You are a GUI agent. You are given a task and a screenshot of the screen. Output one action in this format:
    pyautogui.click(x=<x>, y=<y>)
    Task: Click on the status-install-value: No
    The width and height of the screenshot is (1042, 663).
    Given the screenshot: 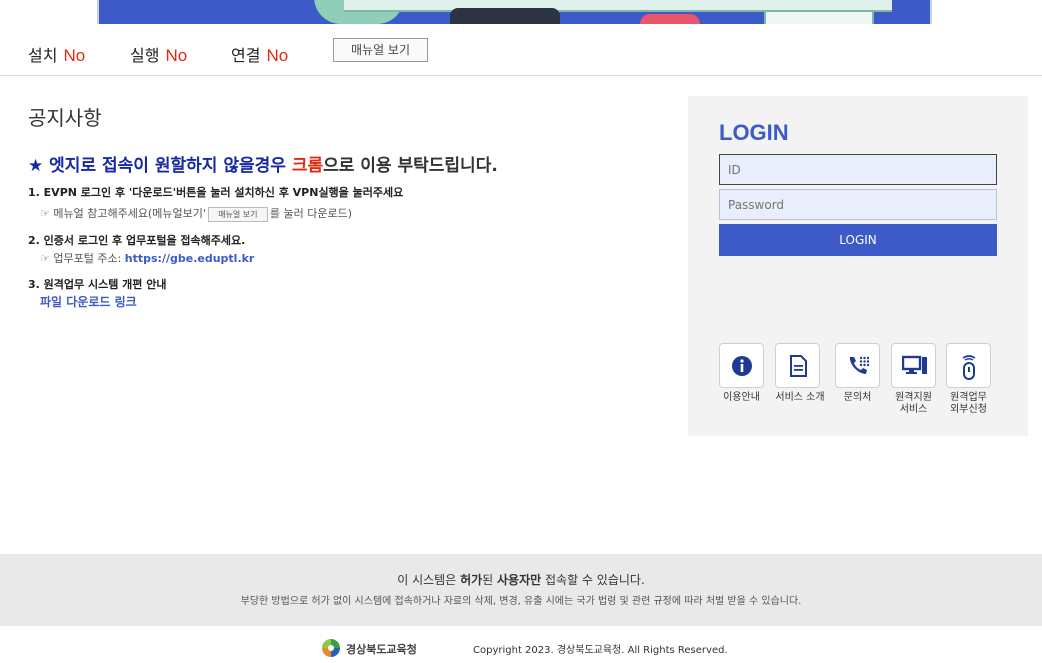 What is the action you would take?
    pyautogui.click(x=74, y=55)
    